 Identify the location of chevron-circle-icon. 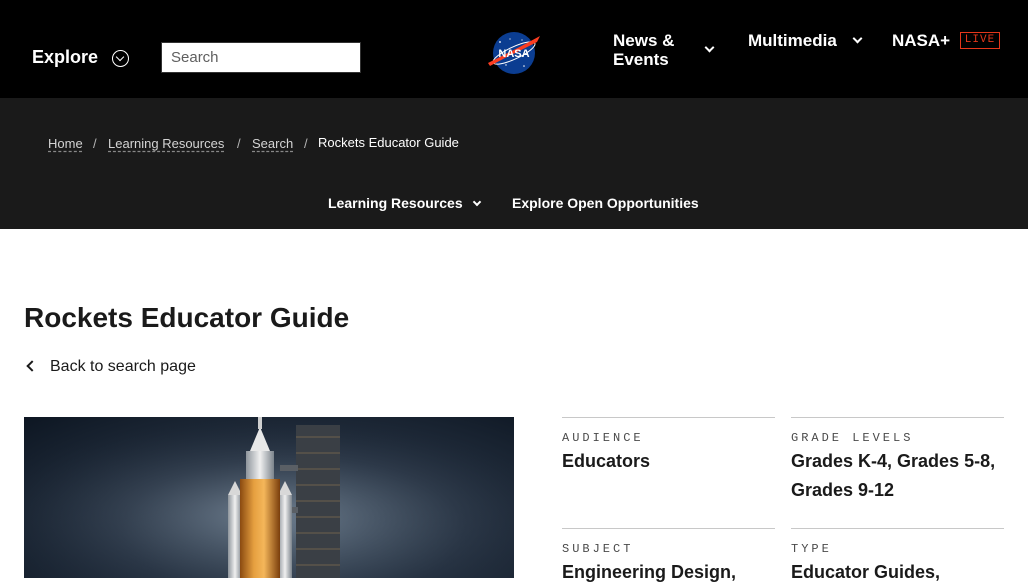
(120, 58).